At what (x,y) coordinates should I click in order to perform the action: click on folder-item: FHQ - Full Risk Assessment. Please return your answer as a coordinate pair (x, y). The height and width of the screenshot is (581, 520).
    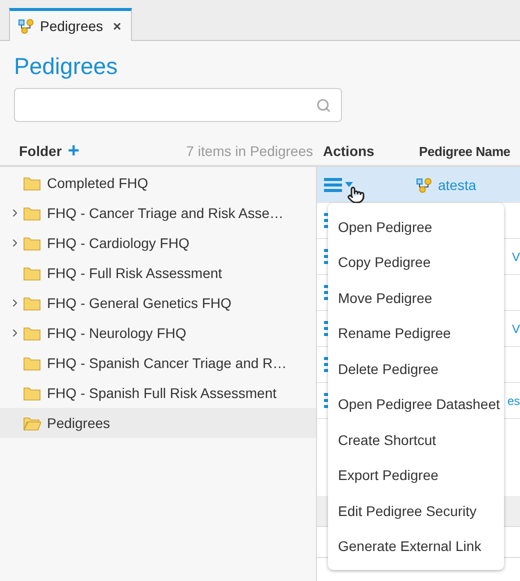
    Looking at the image, I should click on (158, 273).